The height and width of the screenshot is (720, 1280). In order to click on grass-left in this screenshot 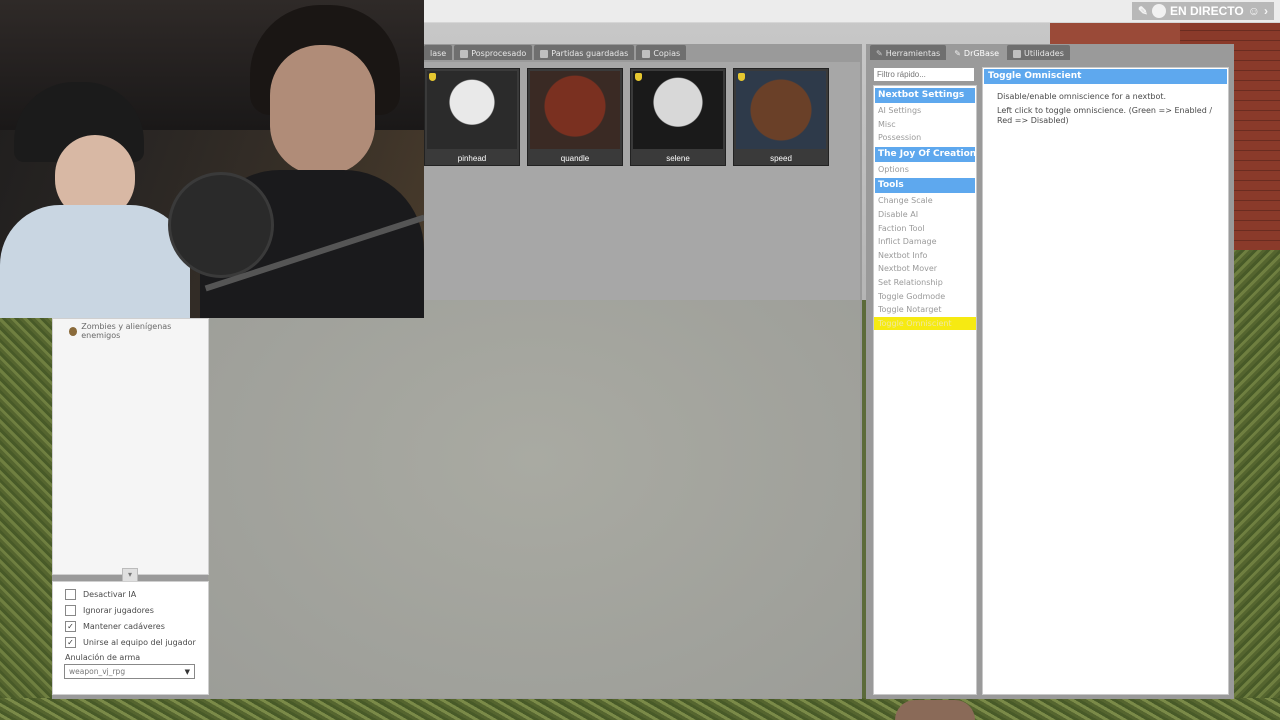, I will do `click(30, 510)`.